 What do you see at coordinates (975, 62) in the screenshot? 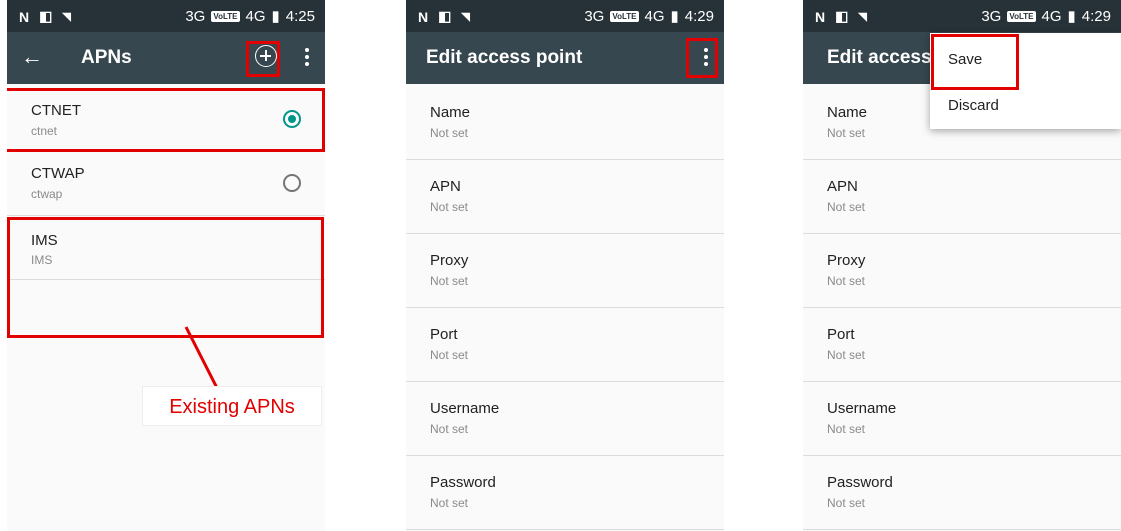
I see `highlight-save` at bounding box center [975, 62].